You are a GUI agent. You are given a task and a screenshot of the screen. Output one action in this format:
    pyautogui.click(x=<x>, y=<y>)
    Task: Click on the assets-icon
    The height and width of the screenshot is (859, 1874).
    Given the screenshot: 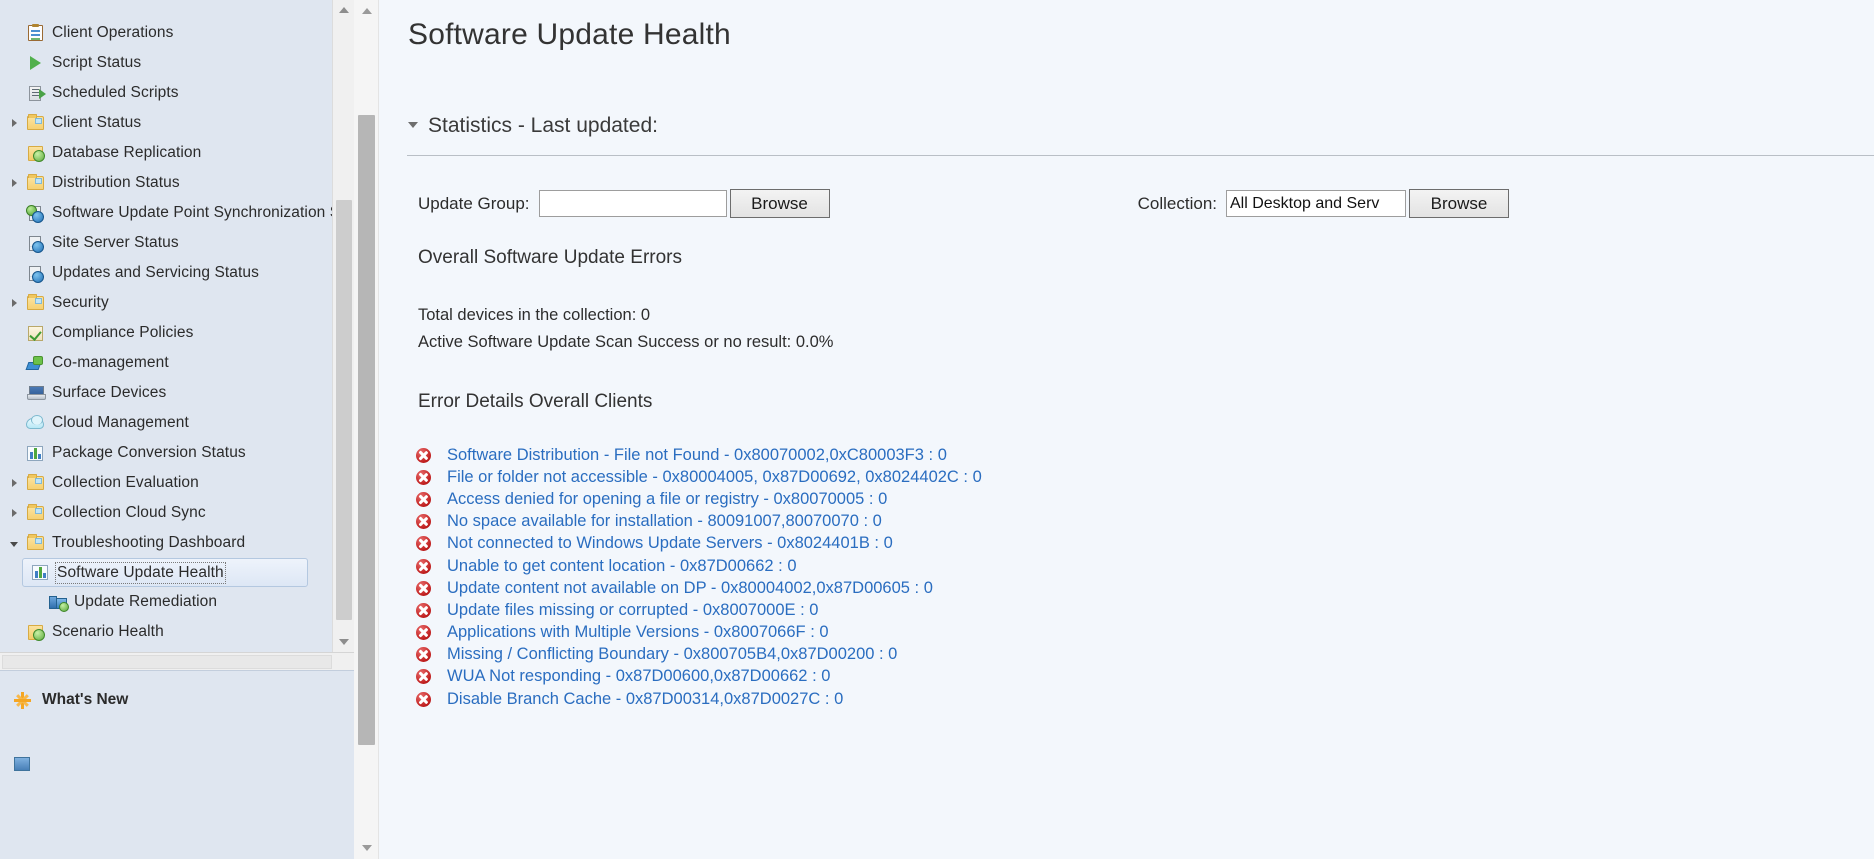 What is the action you would take?
    pyautogui.click(x=22, y=764)
    